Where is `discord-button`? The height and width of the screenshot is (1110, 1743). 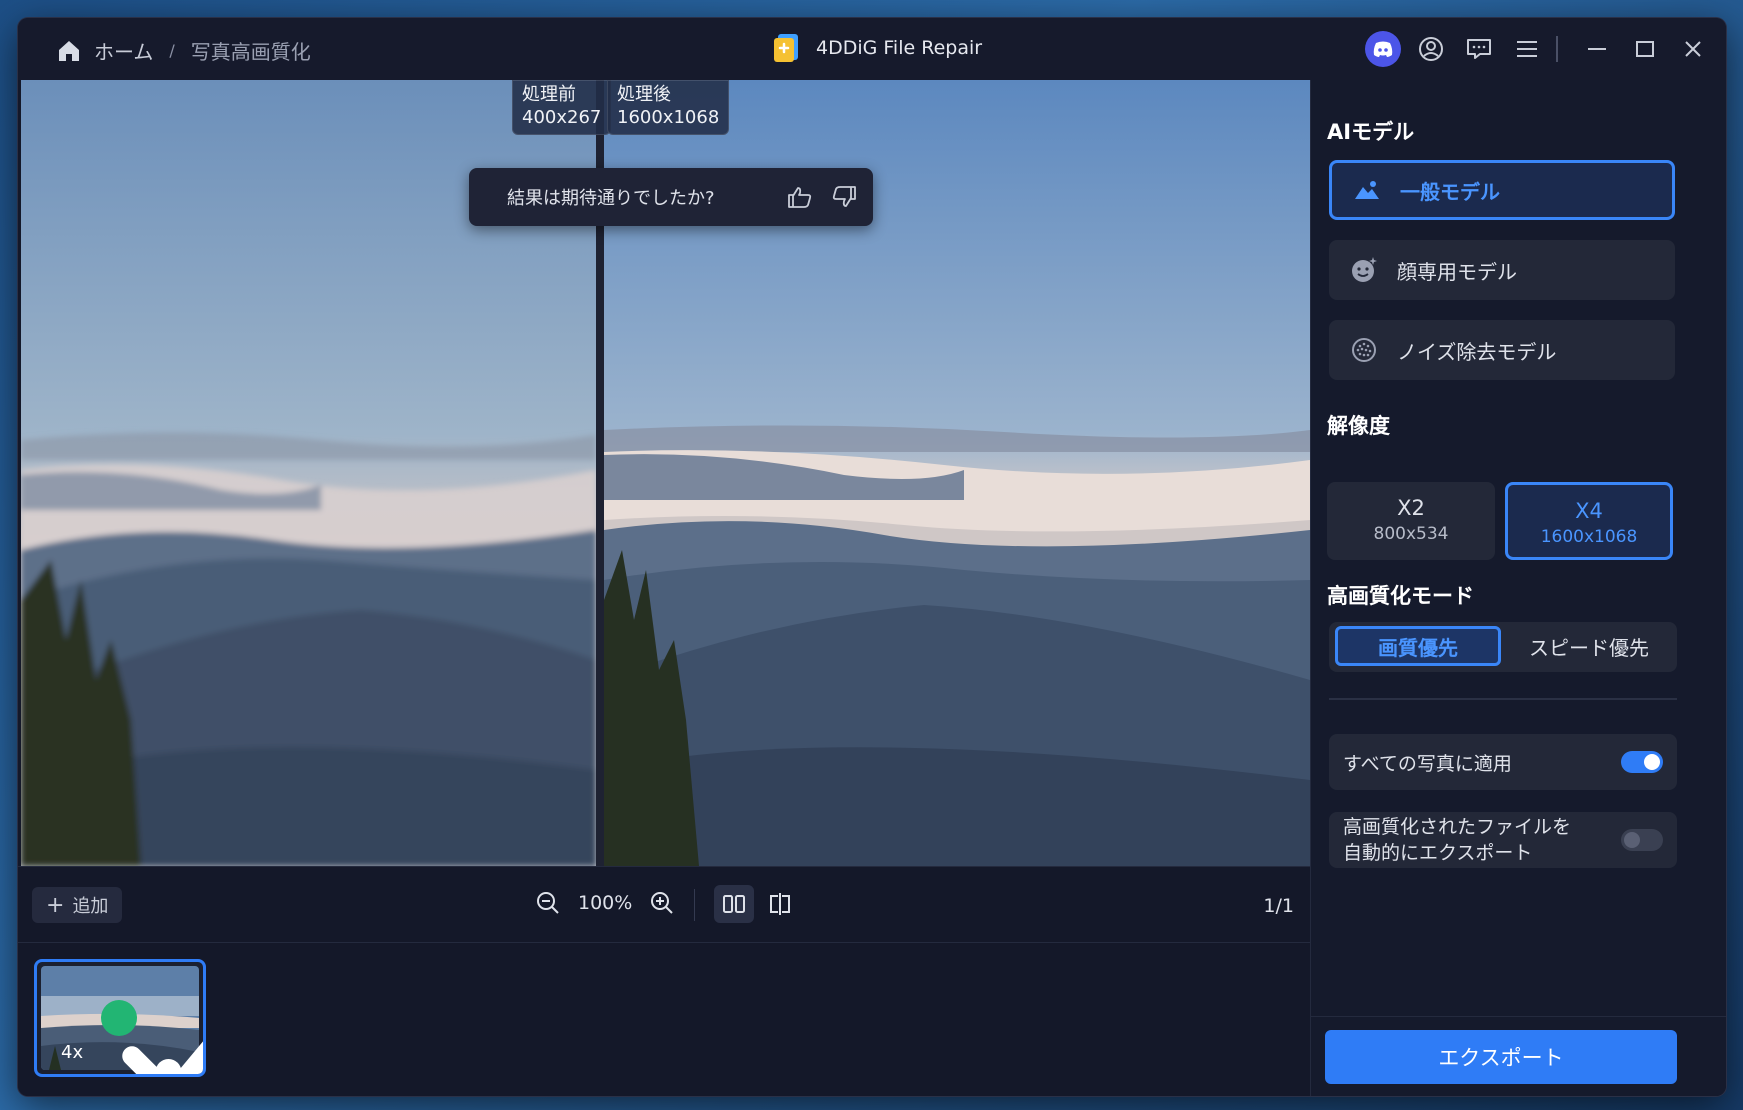 discord-button is located at coordinates (1383, 49).